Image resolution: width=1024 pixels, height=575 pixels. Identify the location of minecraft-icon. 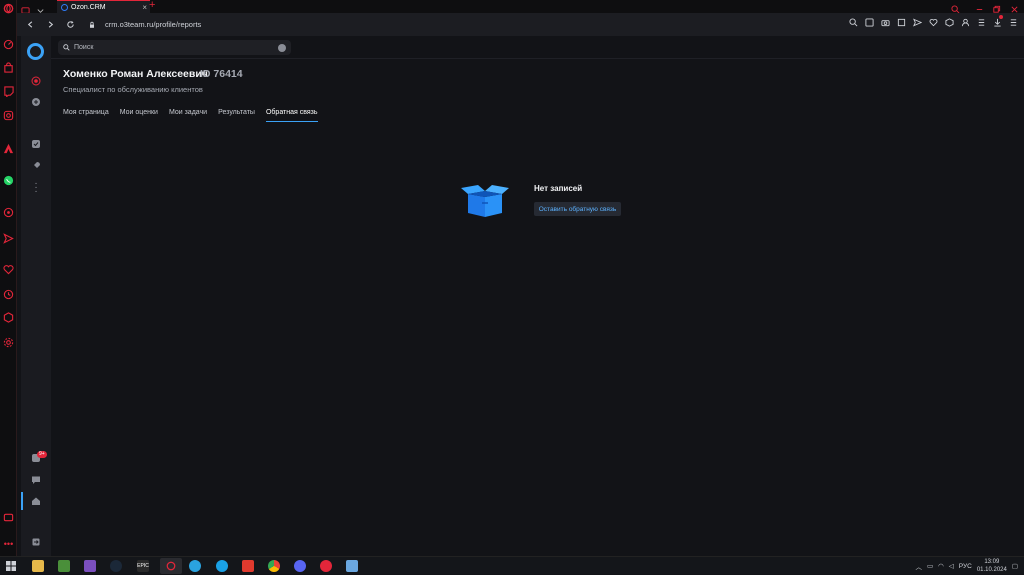
(64, 566).